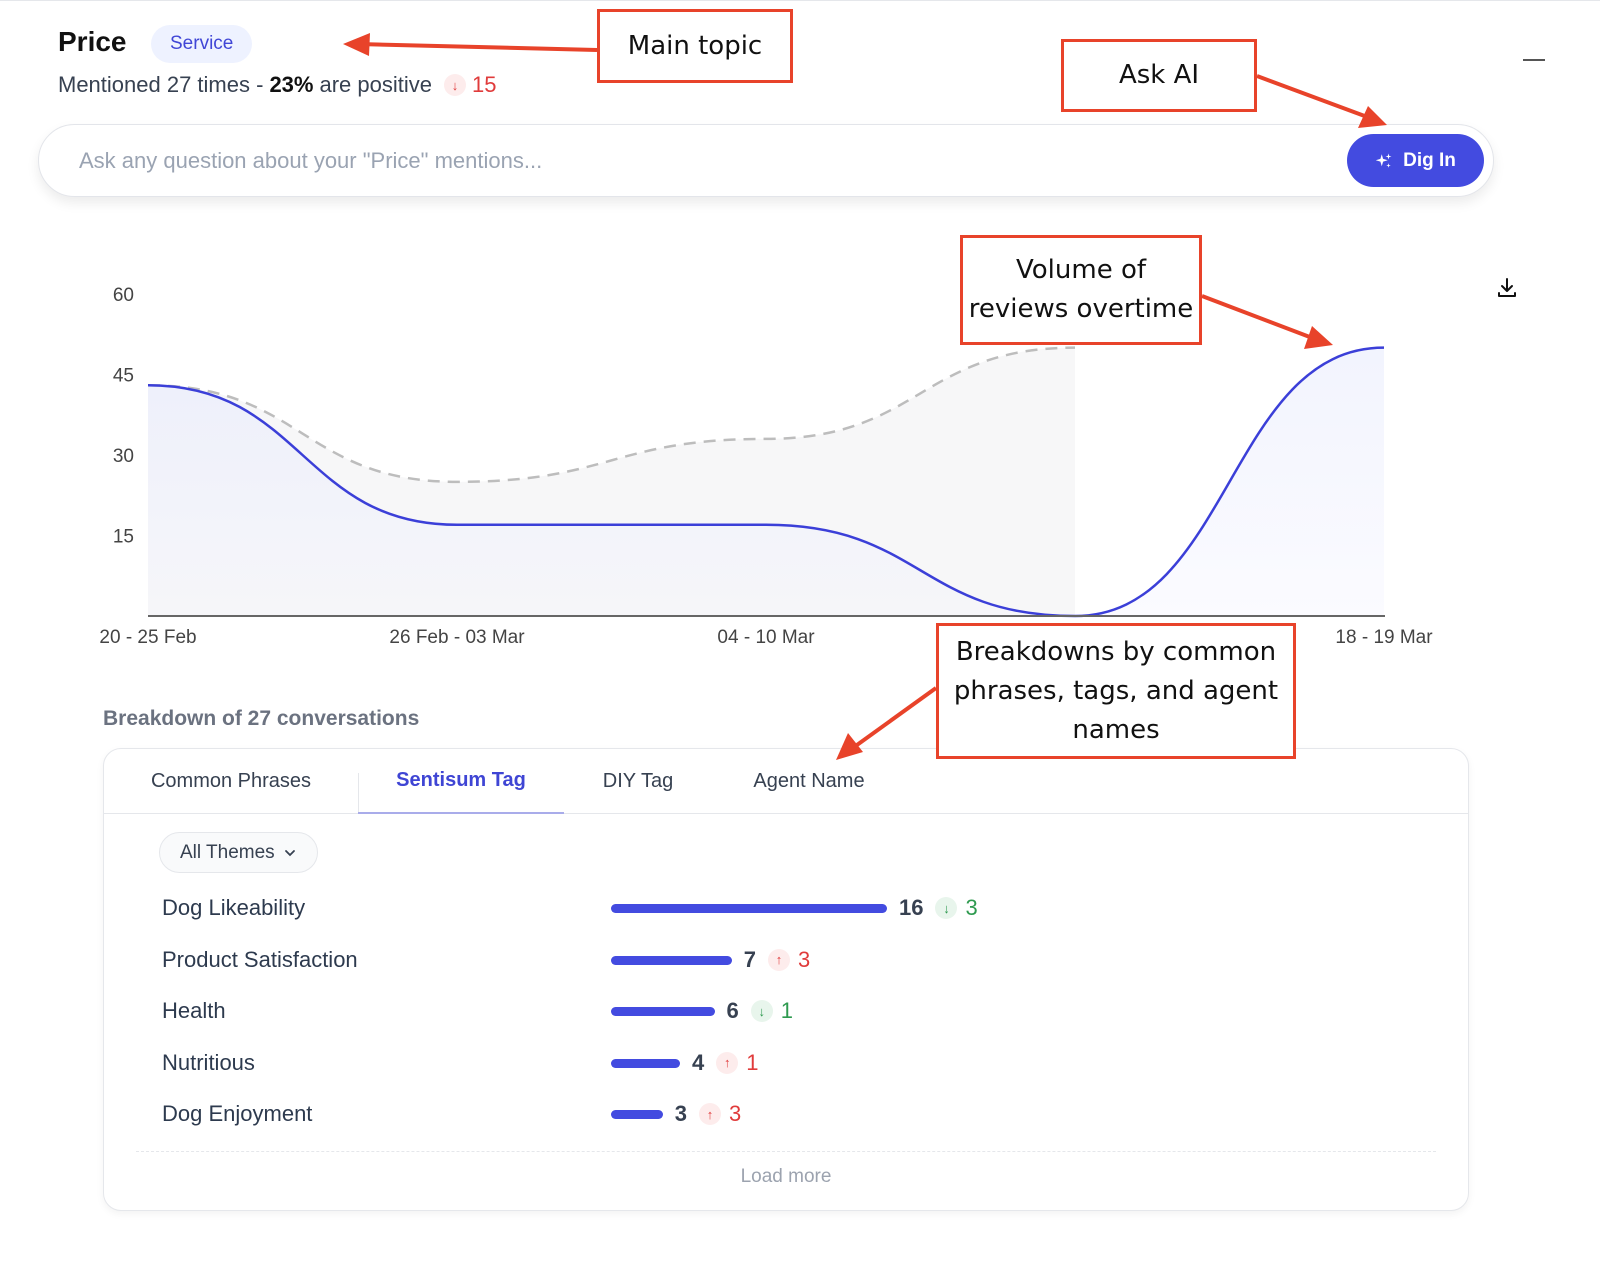  What do you see at coordinates (291, 84) in the screenshot?
I see `positive-percent: 23%` at bounding box center [291, 84].